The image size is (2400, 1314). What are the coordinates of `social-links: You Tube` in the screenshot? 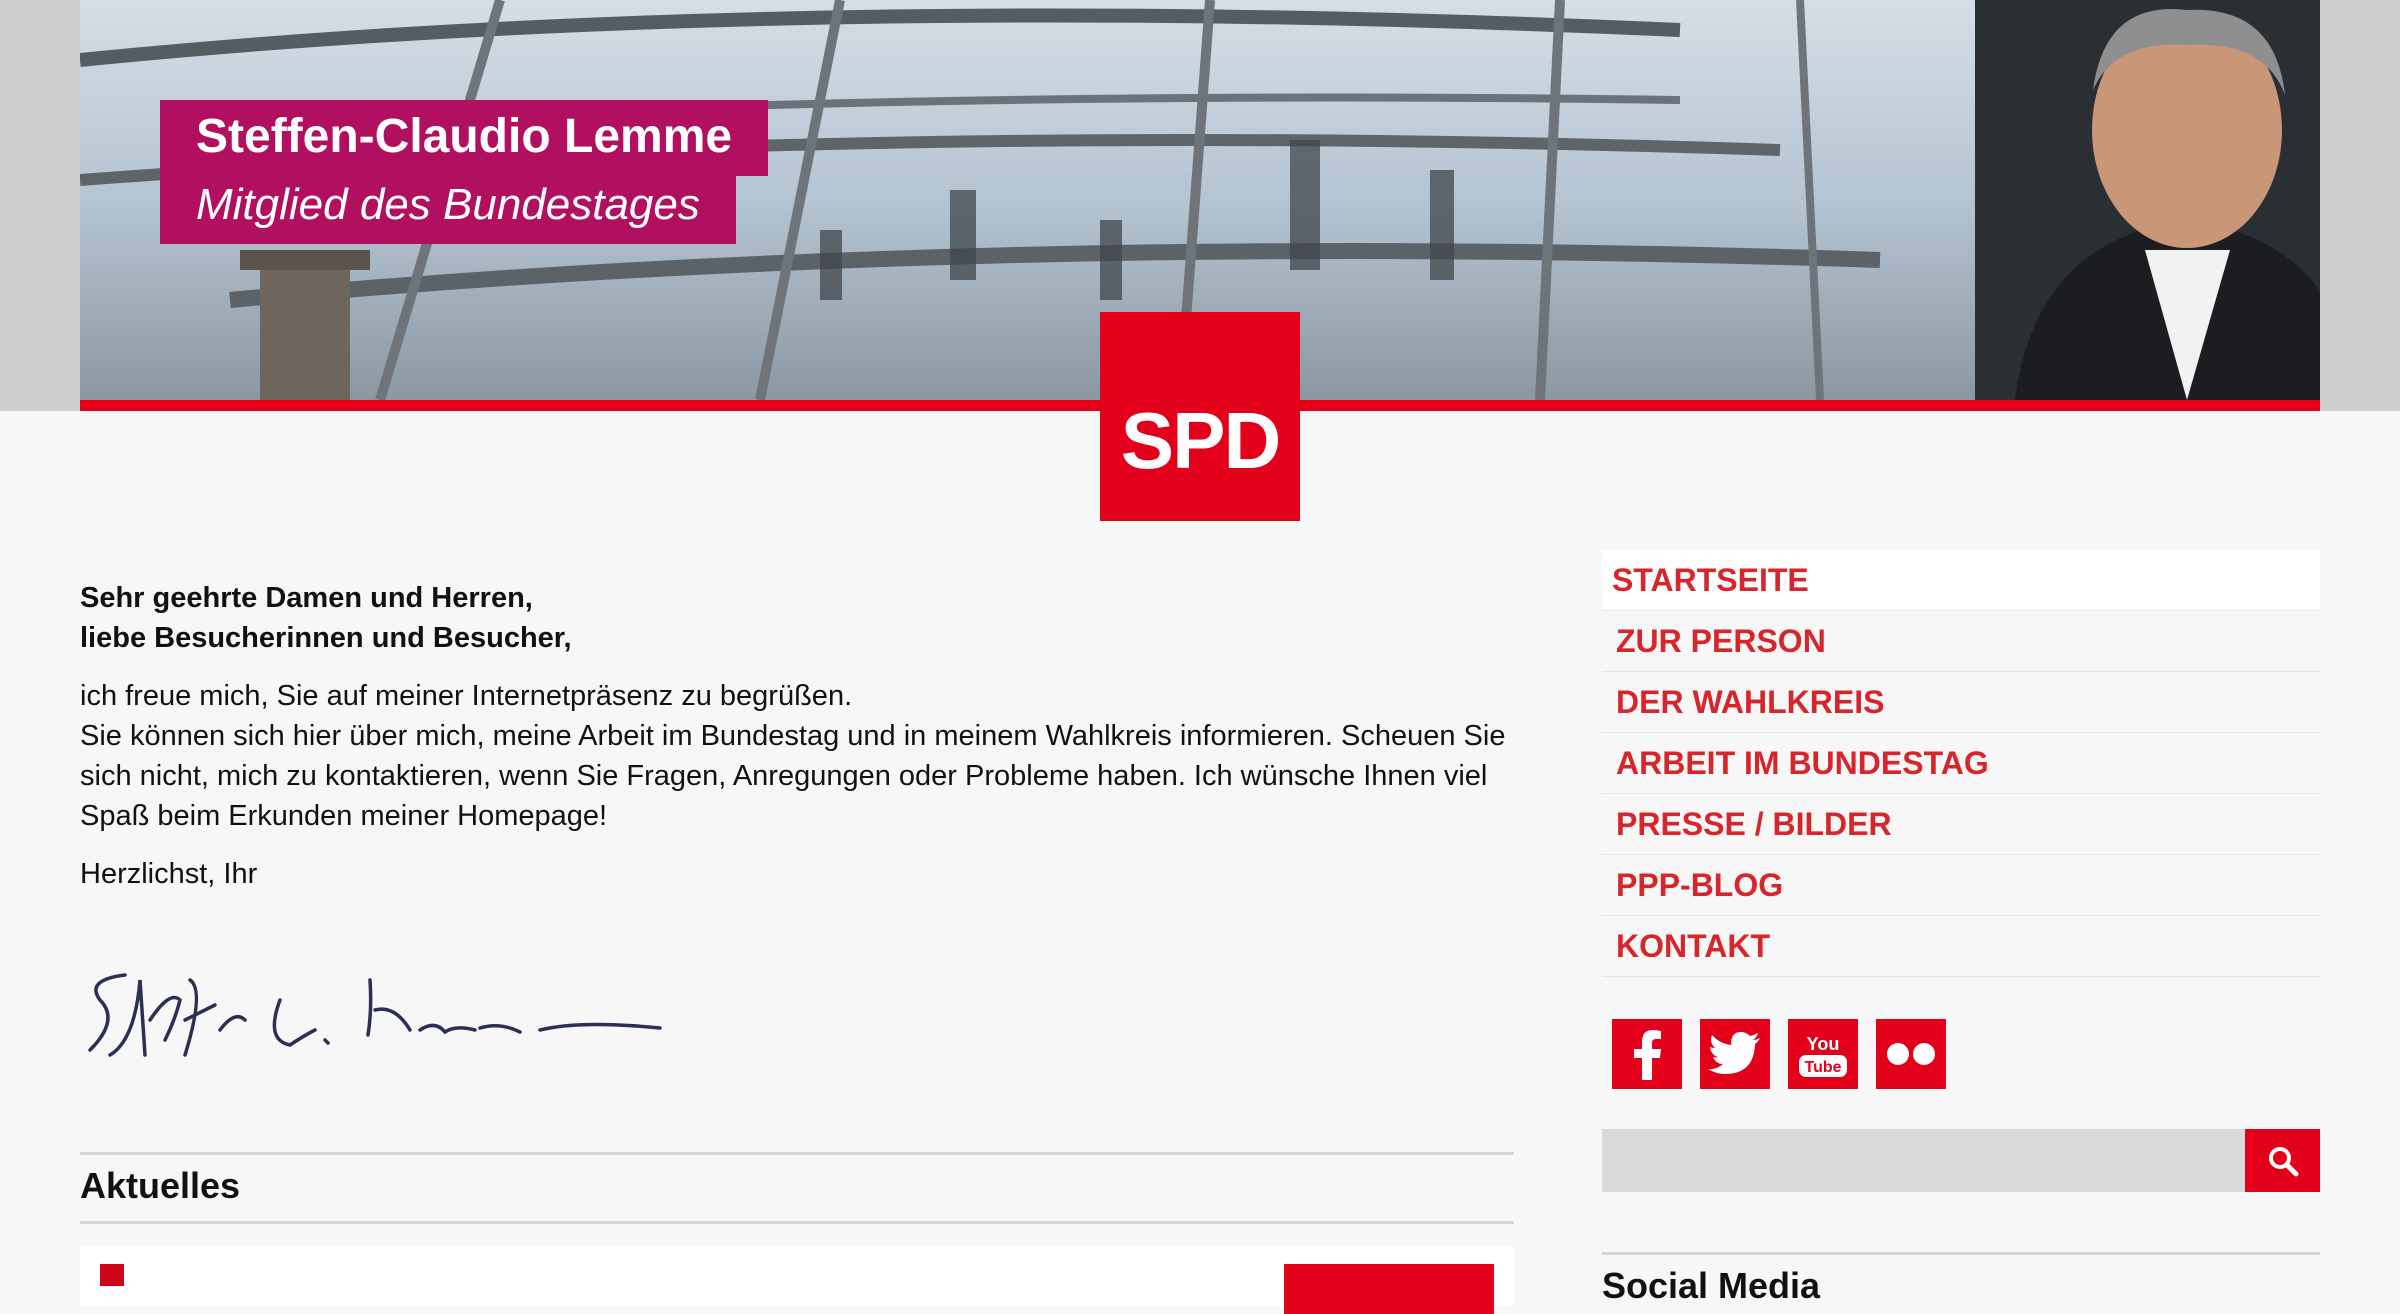 It's located at (1779, 1054).